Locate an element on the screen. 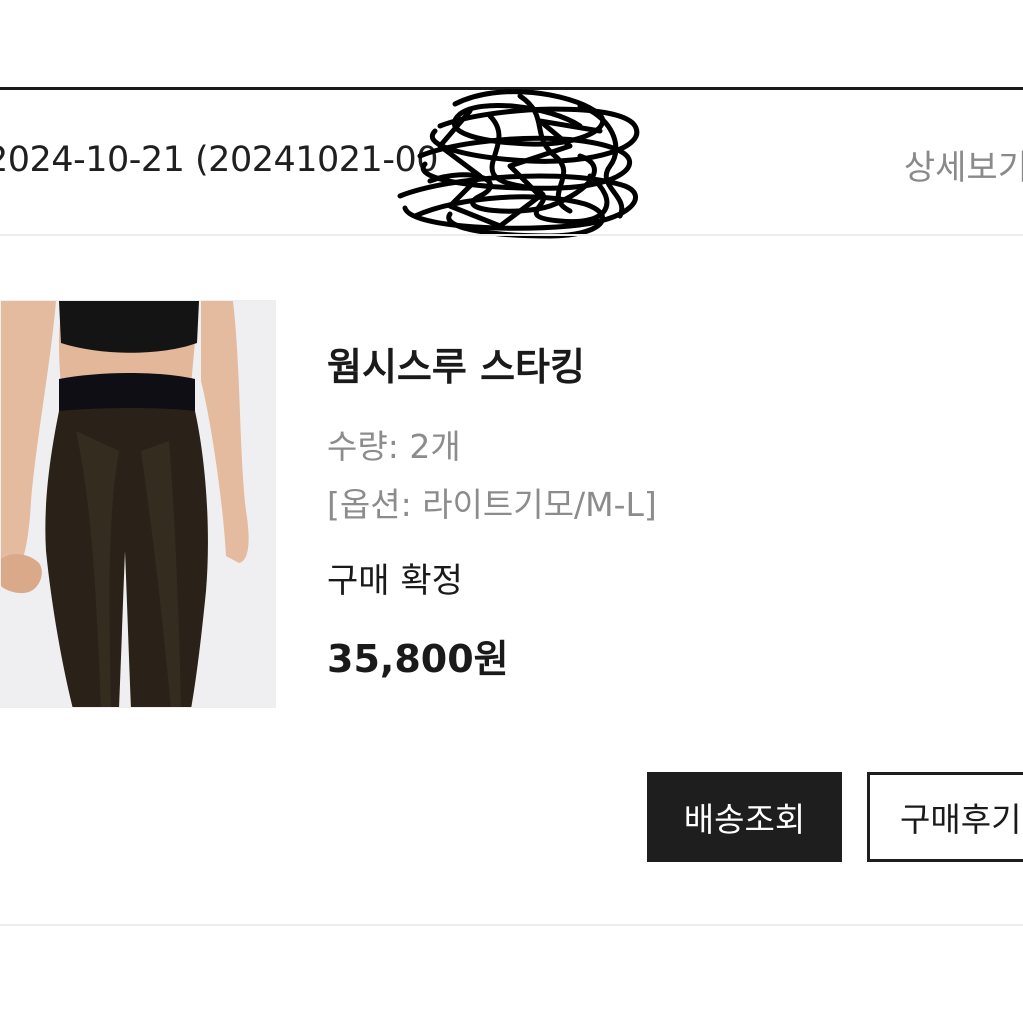 This screenshot has height=1023, width=1023. order-status: 구매 확정 is located at coordinates (395, 581).